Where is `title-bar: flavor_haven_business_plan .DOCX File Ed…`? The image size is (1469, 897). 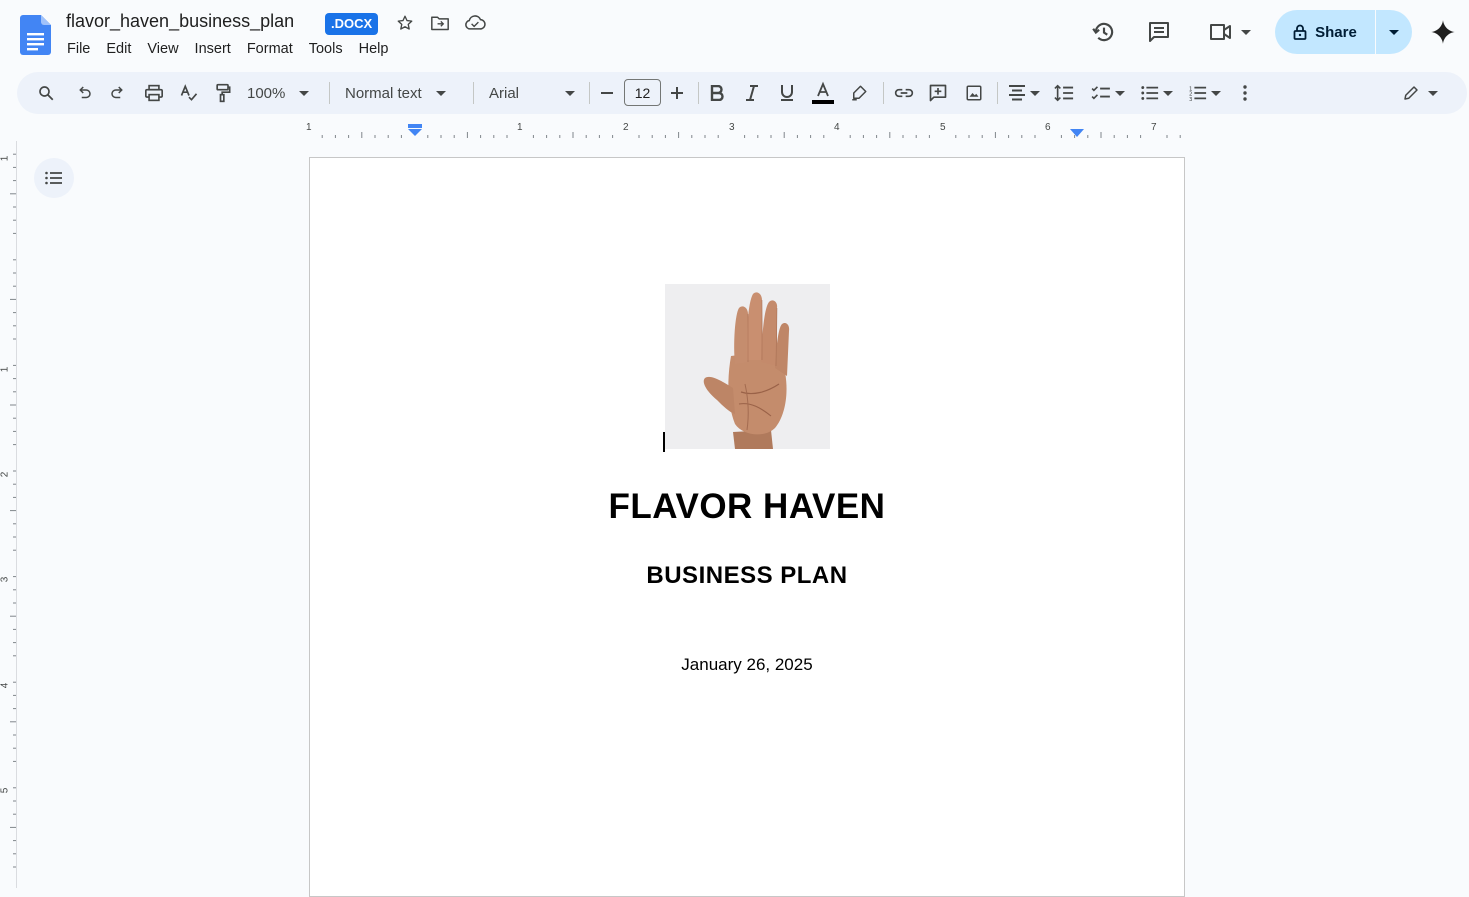
title-bar: flavor_haven_business_plan .DOCX File Ed… is located at coordinates (734, 34).